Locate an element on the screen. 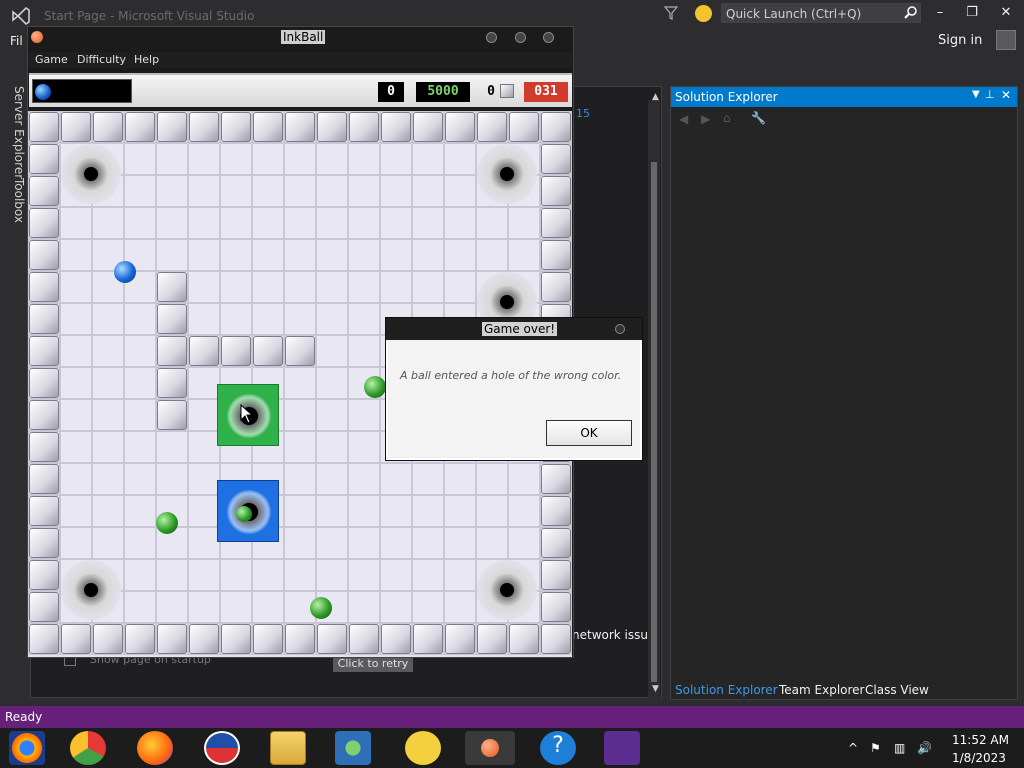  tab-team-explorer: Team Explorer is located at coordinates (822, 690).